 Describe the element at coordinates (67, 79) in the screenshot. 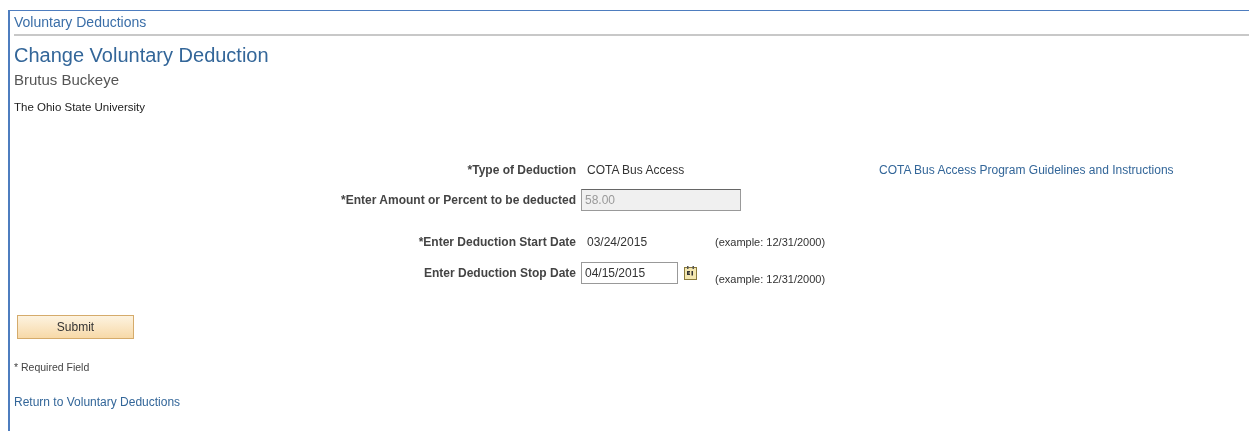

I see `employee-name: Brutus Buckeye` at that location.